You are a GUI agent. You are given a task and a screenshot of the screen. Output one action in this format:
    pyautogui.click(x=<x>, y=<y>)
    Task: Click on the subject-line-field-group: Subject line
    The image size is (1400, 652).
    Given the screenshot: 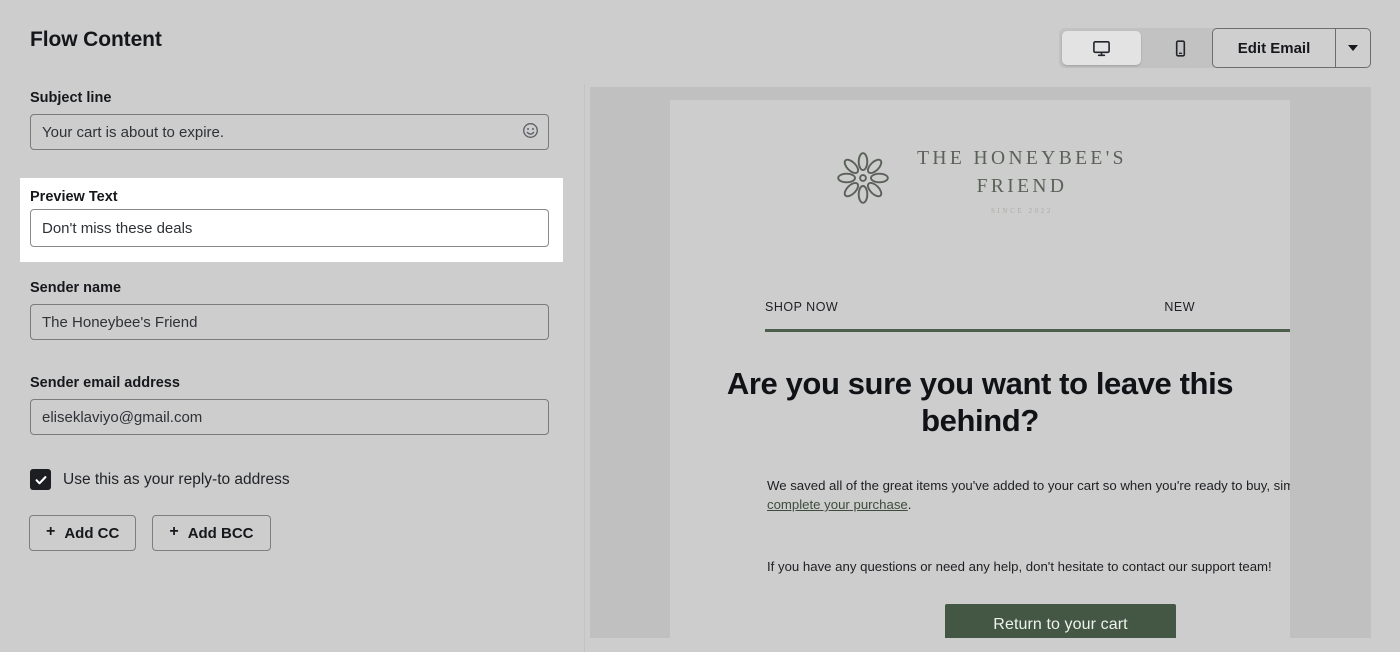 What is the action you would take?
    pyautogui.click(x=289, y=120)
    